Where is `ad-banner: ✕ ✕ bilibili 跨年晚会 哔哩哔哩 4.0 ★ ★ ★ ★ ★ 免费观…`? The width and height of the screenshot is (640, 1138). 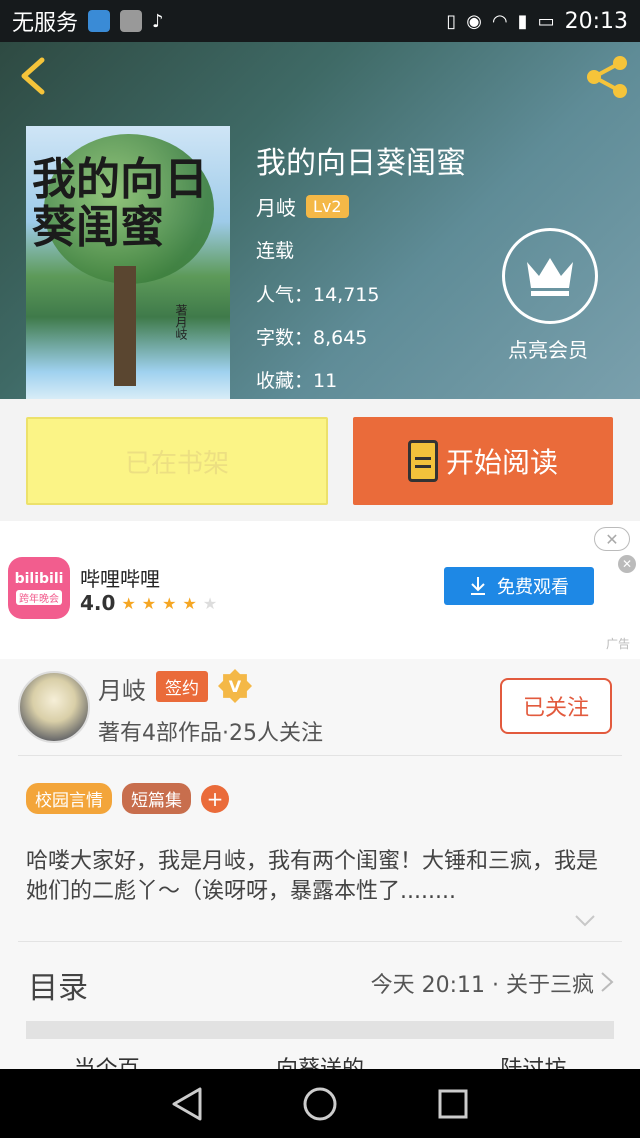
ad-banner: ✕ ✕ bilibili 跨年晚会 哔哩哔哩 4.0 ★ ★ ★ ★ ★ 免费观… is located at coordinates (320, 590).